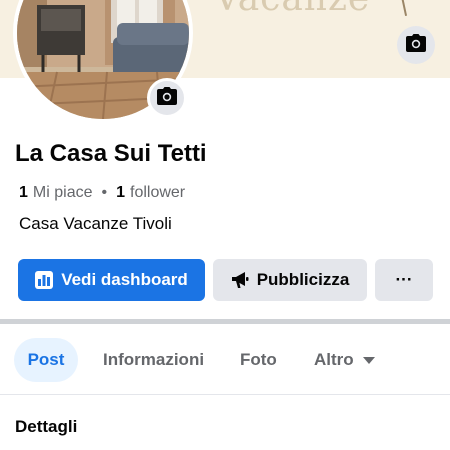 This screenshot has width=450, height=450. I want to click on edit-profile-picture-button, so click(167, 98).